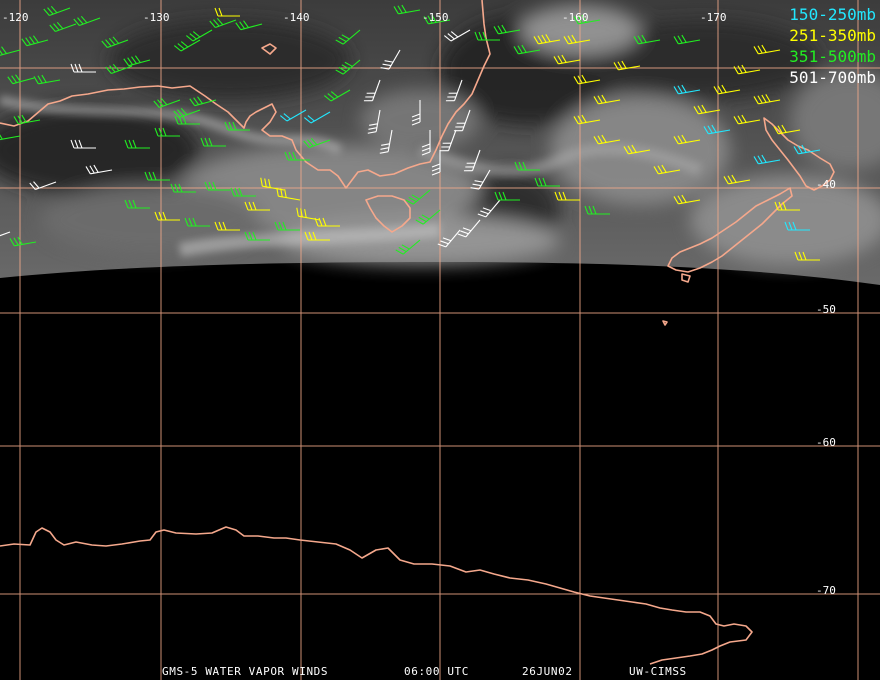 This screenshot has height=680, width=880. What do you see at coordinates (826, 309) in the screenshot?
I see `latitude-label: -50` at bounding box center [826, 309].